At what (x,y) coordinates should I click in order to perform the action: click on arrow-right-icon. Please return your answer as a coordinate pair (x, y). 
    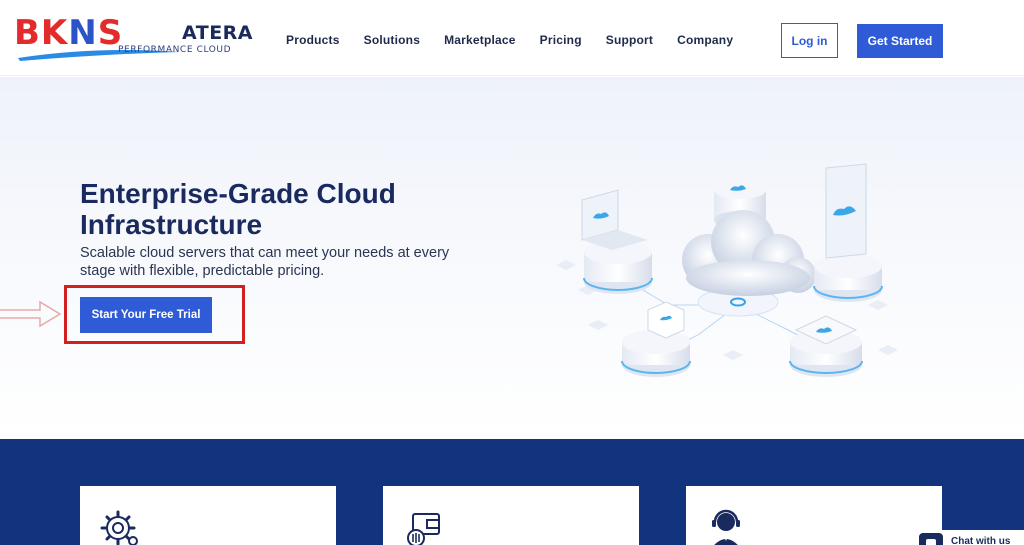
    Looking at the image, I should click on (31, 314).